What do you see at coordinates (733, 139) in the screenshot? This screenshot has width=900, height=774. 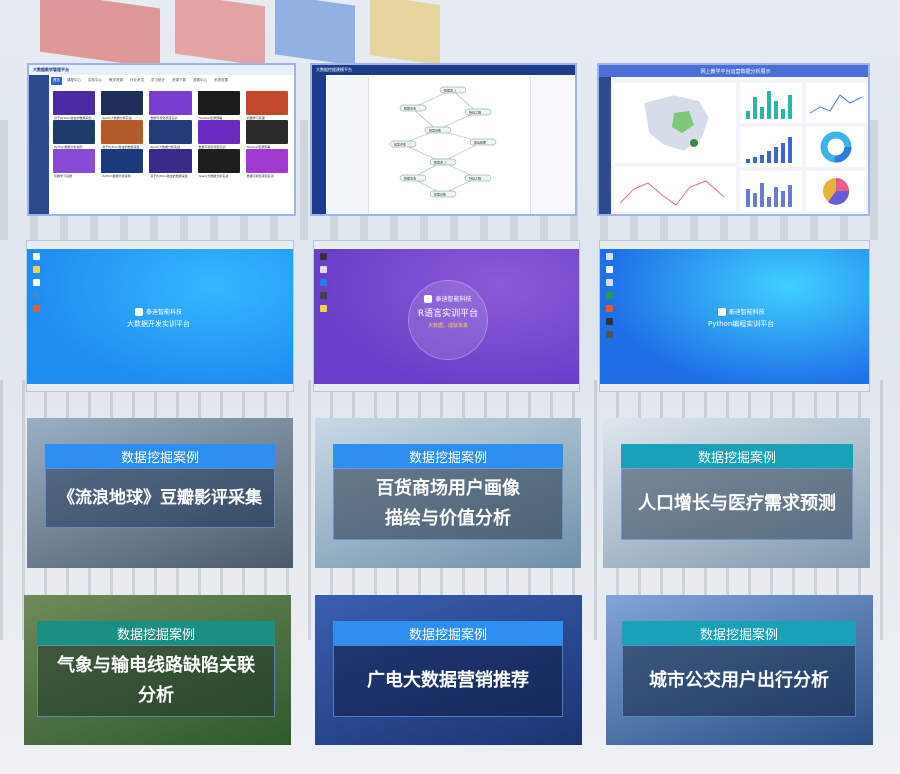 I see `dashboard-screenshot: 网上教学平台运营数据分析展示` at bounding box center [733, 139].